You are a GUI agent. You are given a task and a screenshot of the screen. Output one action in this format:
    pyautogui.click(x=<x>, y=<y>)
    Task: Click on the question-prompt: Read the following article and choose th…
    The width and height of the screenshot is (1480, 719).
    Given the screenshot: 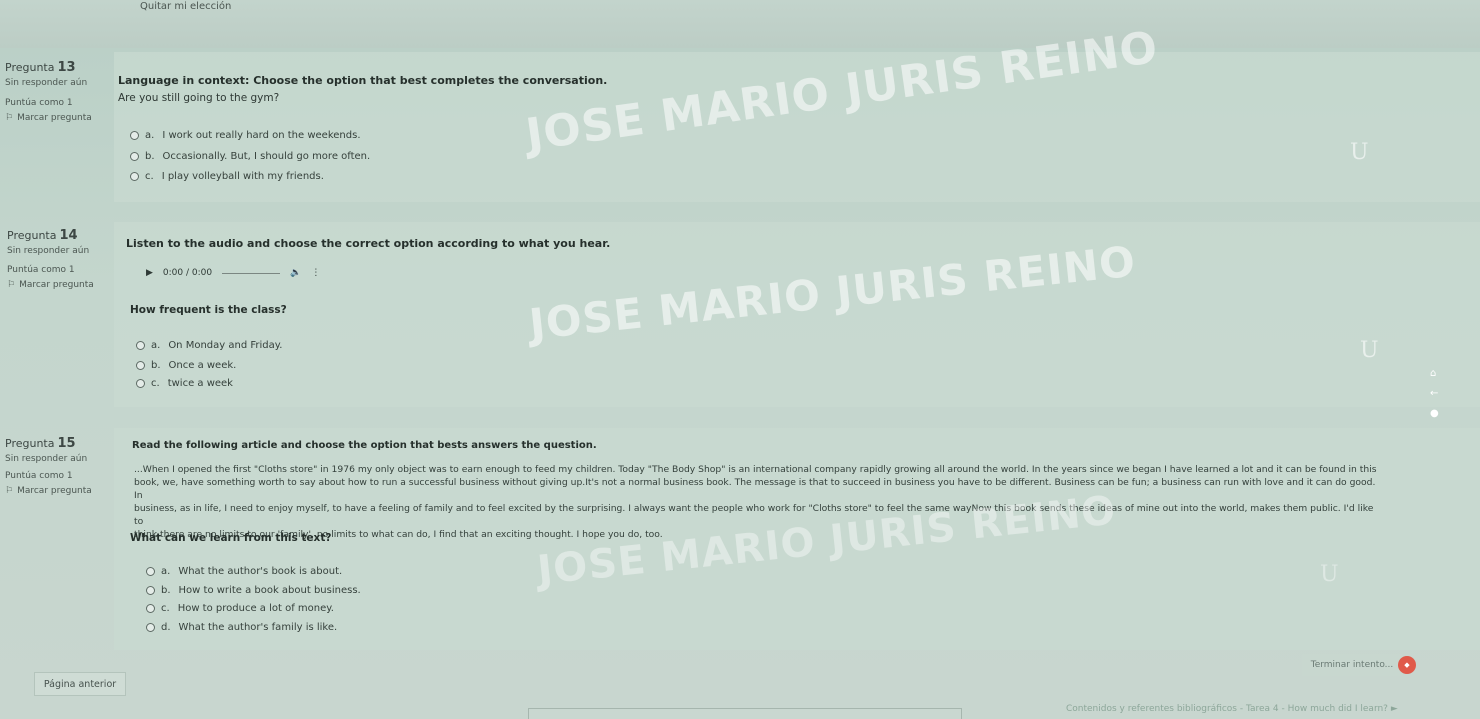 What is the action you would take?
    pyautogui.click(x=364, y=445)
    